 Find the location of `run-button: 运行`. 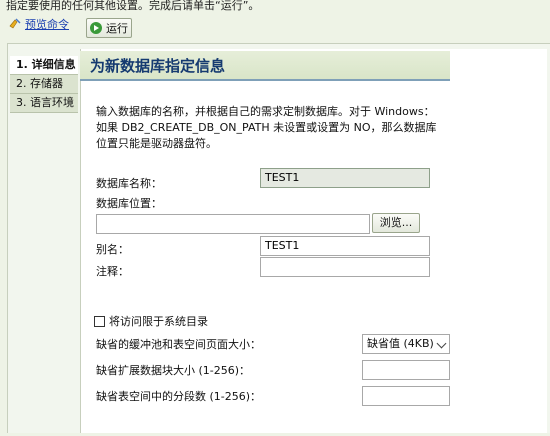

run-button: 运行 is located at coordinates (109, 28).